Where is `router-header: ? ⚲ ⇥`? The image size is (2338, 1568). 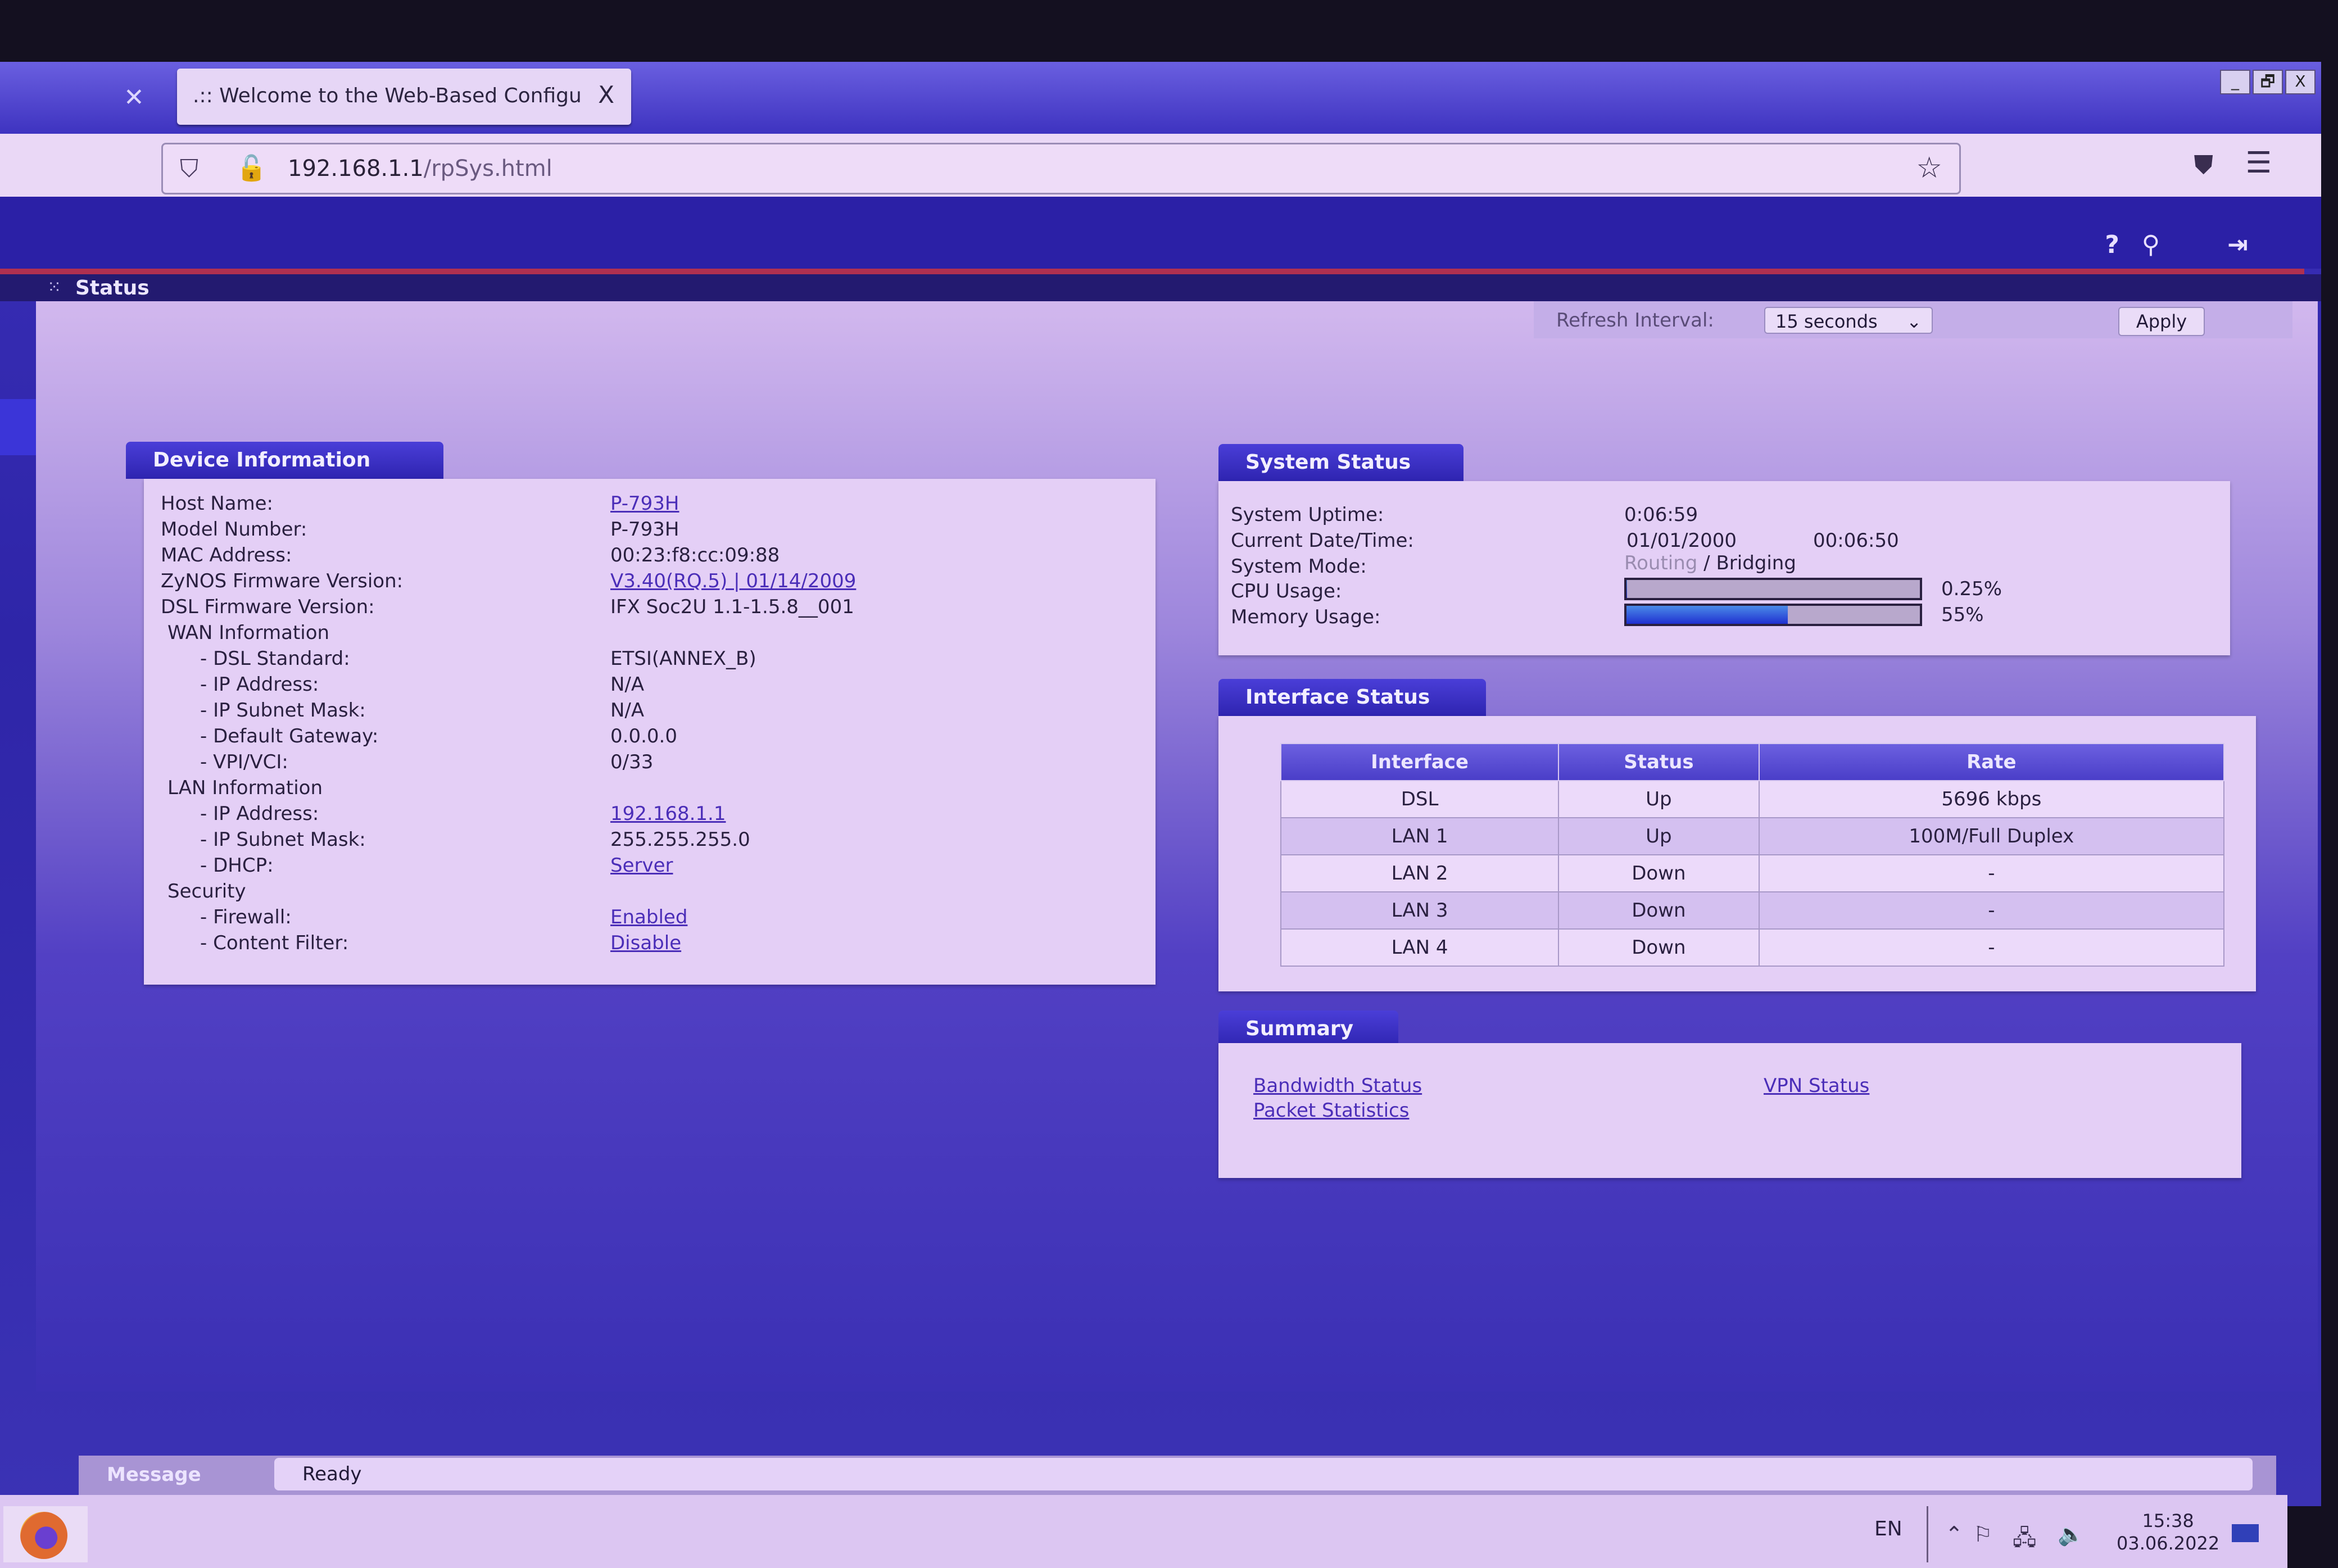
router-header: ? ⚲ ⇥ is located at coordinates (1160, 233).